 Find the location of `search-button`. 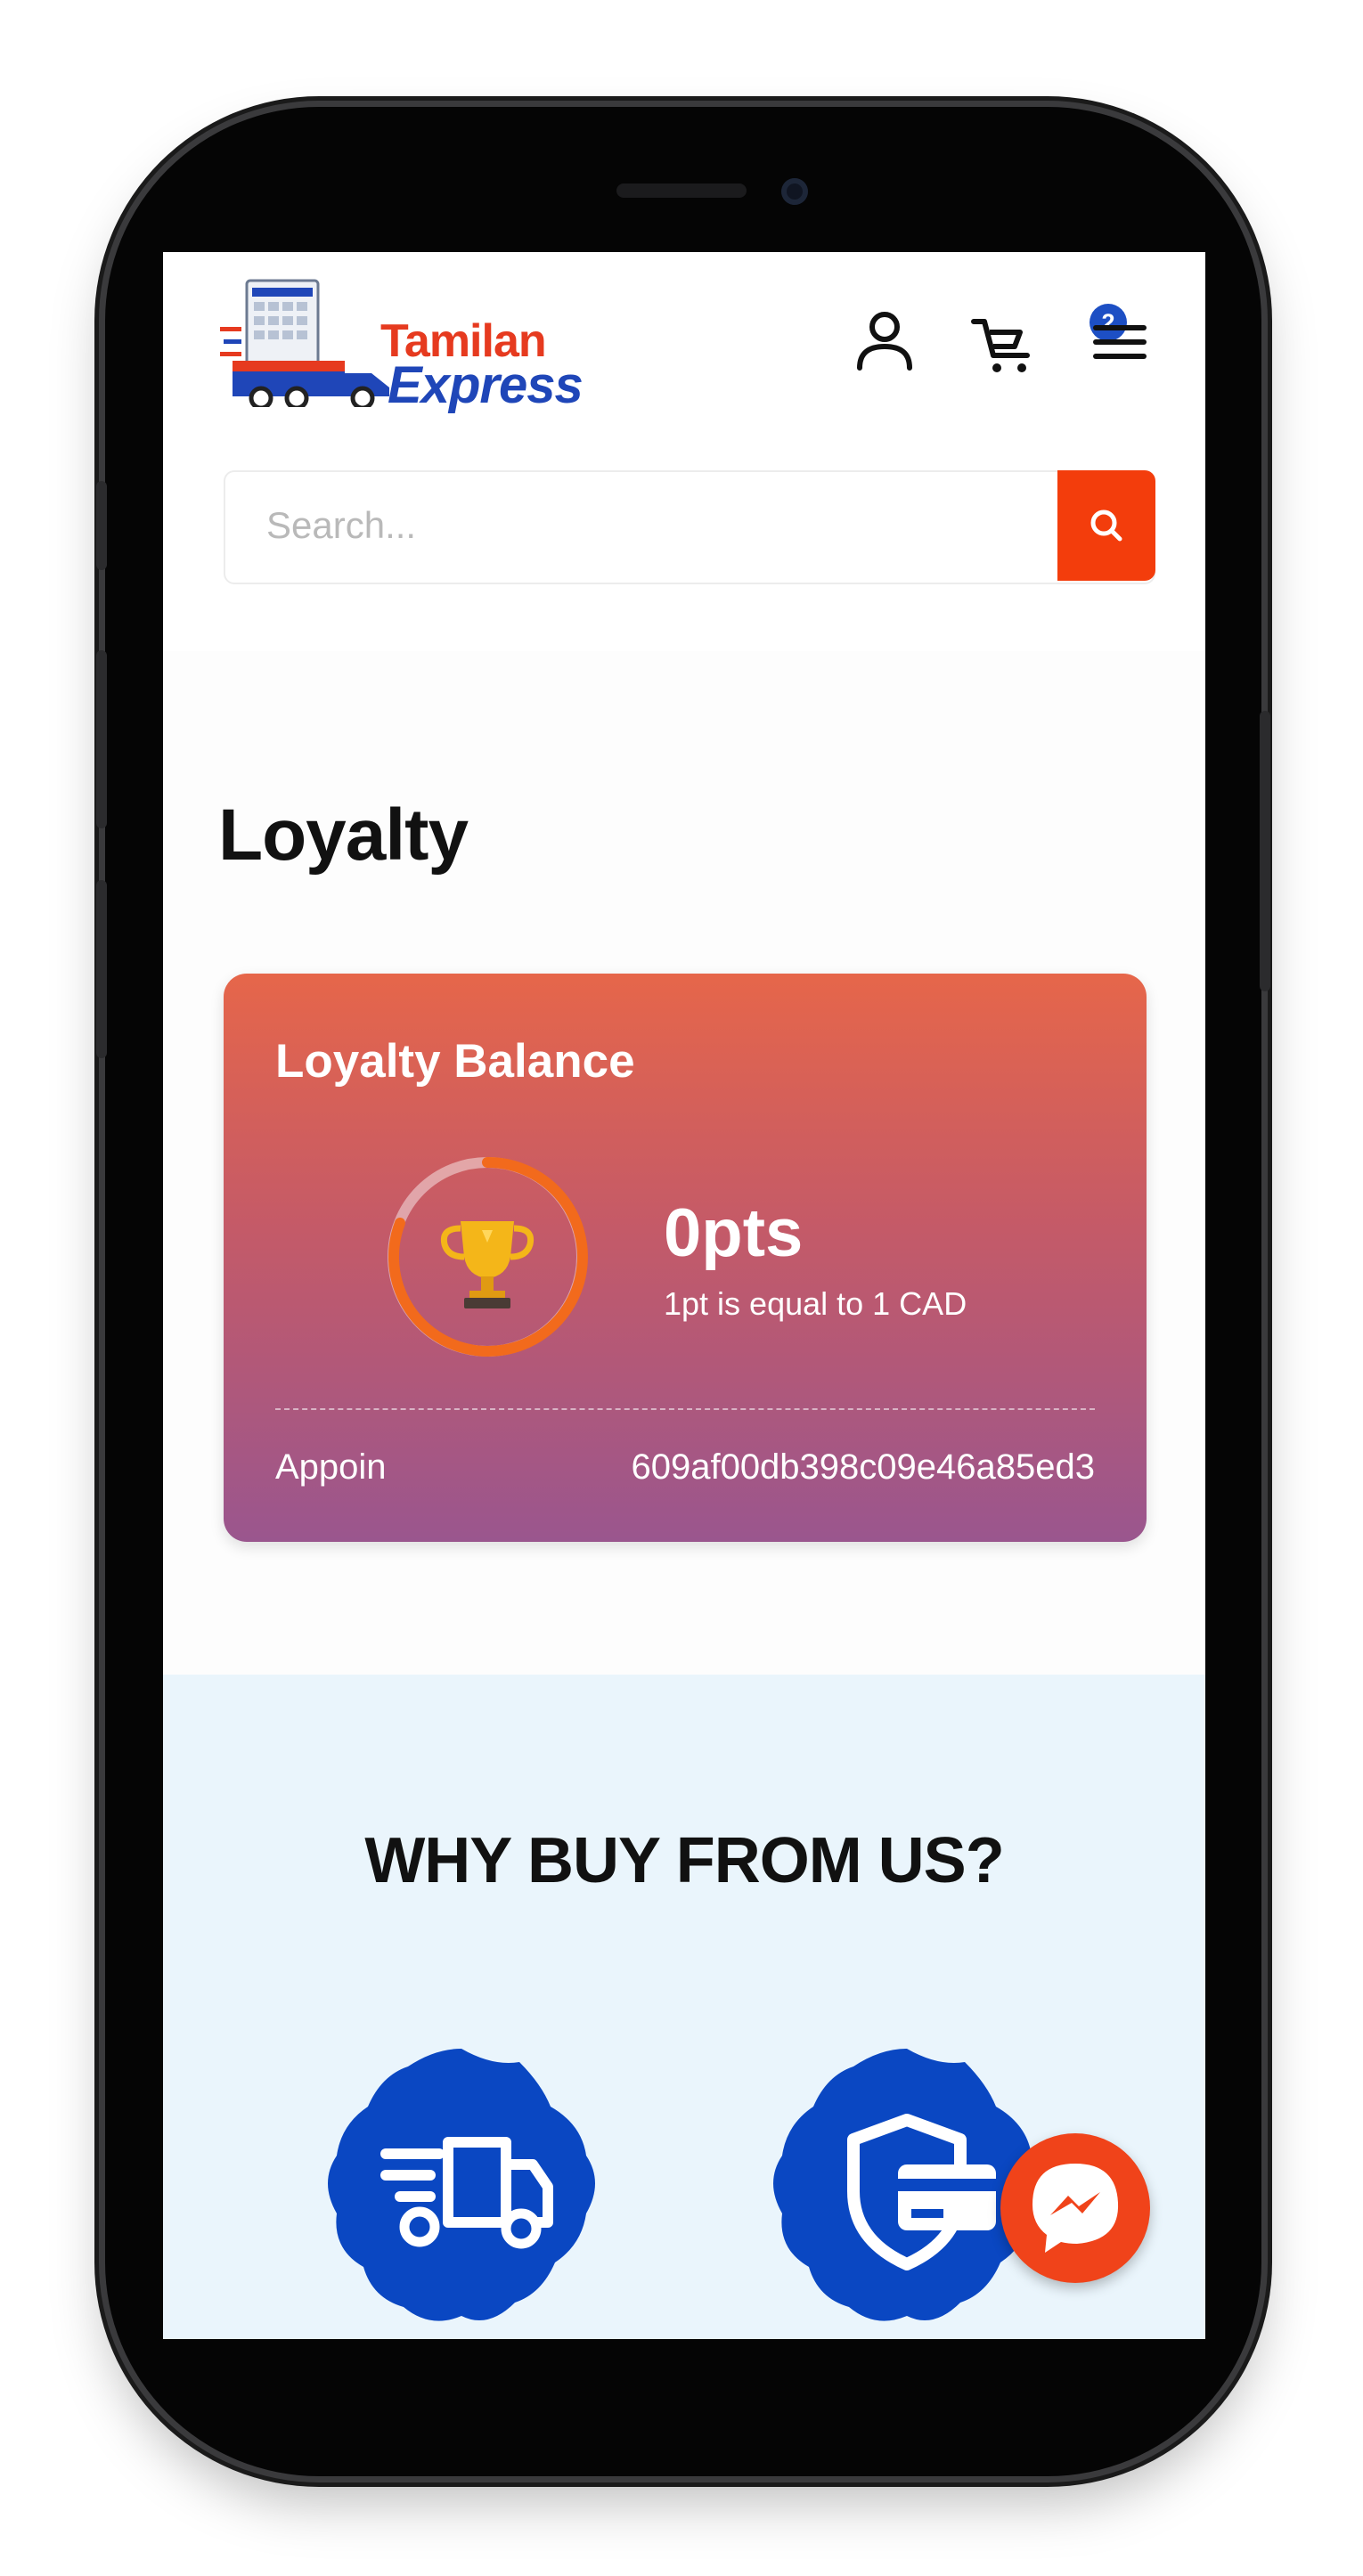

search-button is located at coordinates (1106, 526).